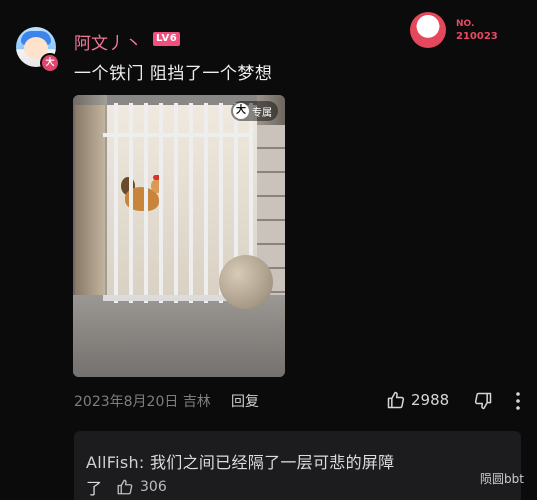 This screenshot has height=500, width=537. Describe the element at coordinates (50, 63) in the screenshot. I see `avatar-badge: 大` at that location.